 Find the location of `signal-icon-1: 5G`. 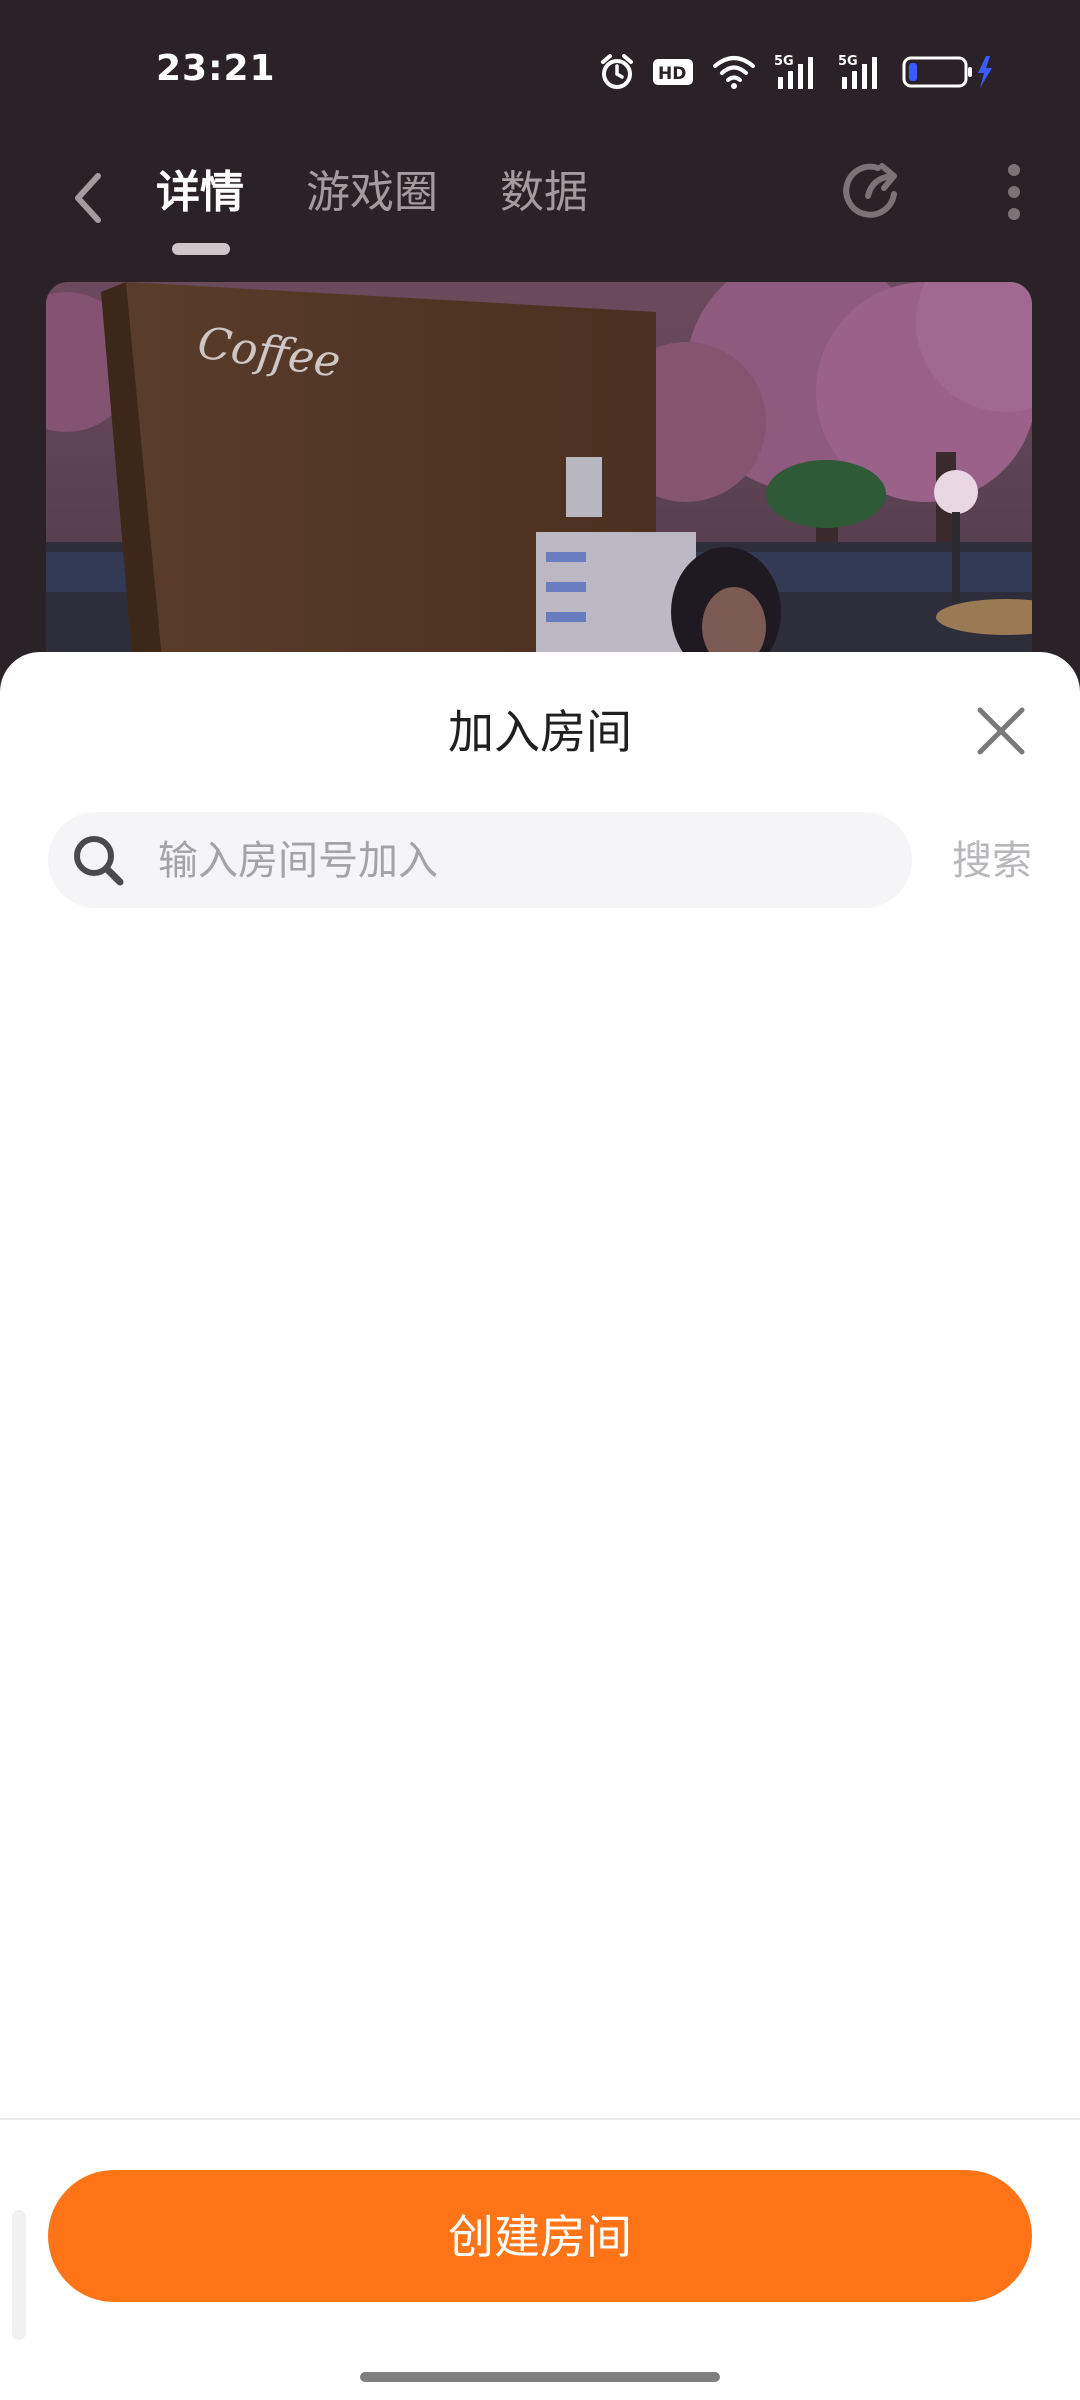

signal-icon-1: 5G is located at coordinates (797, 72).